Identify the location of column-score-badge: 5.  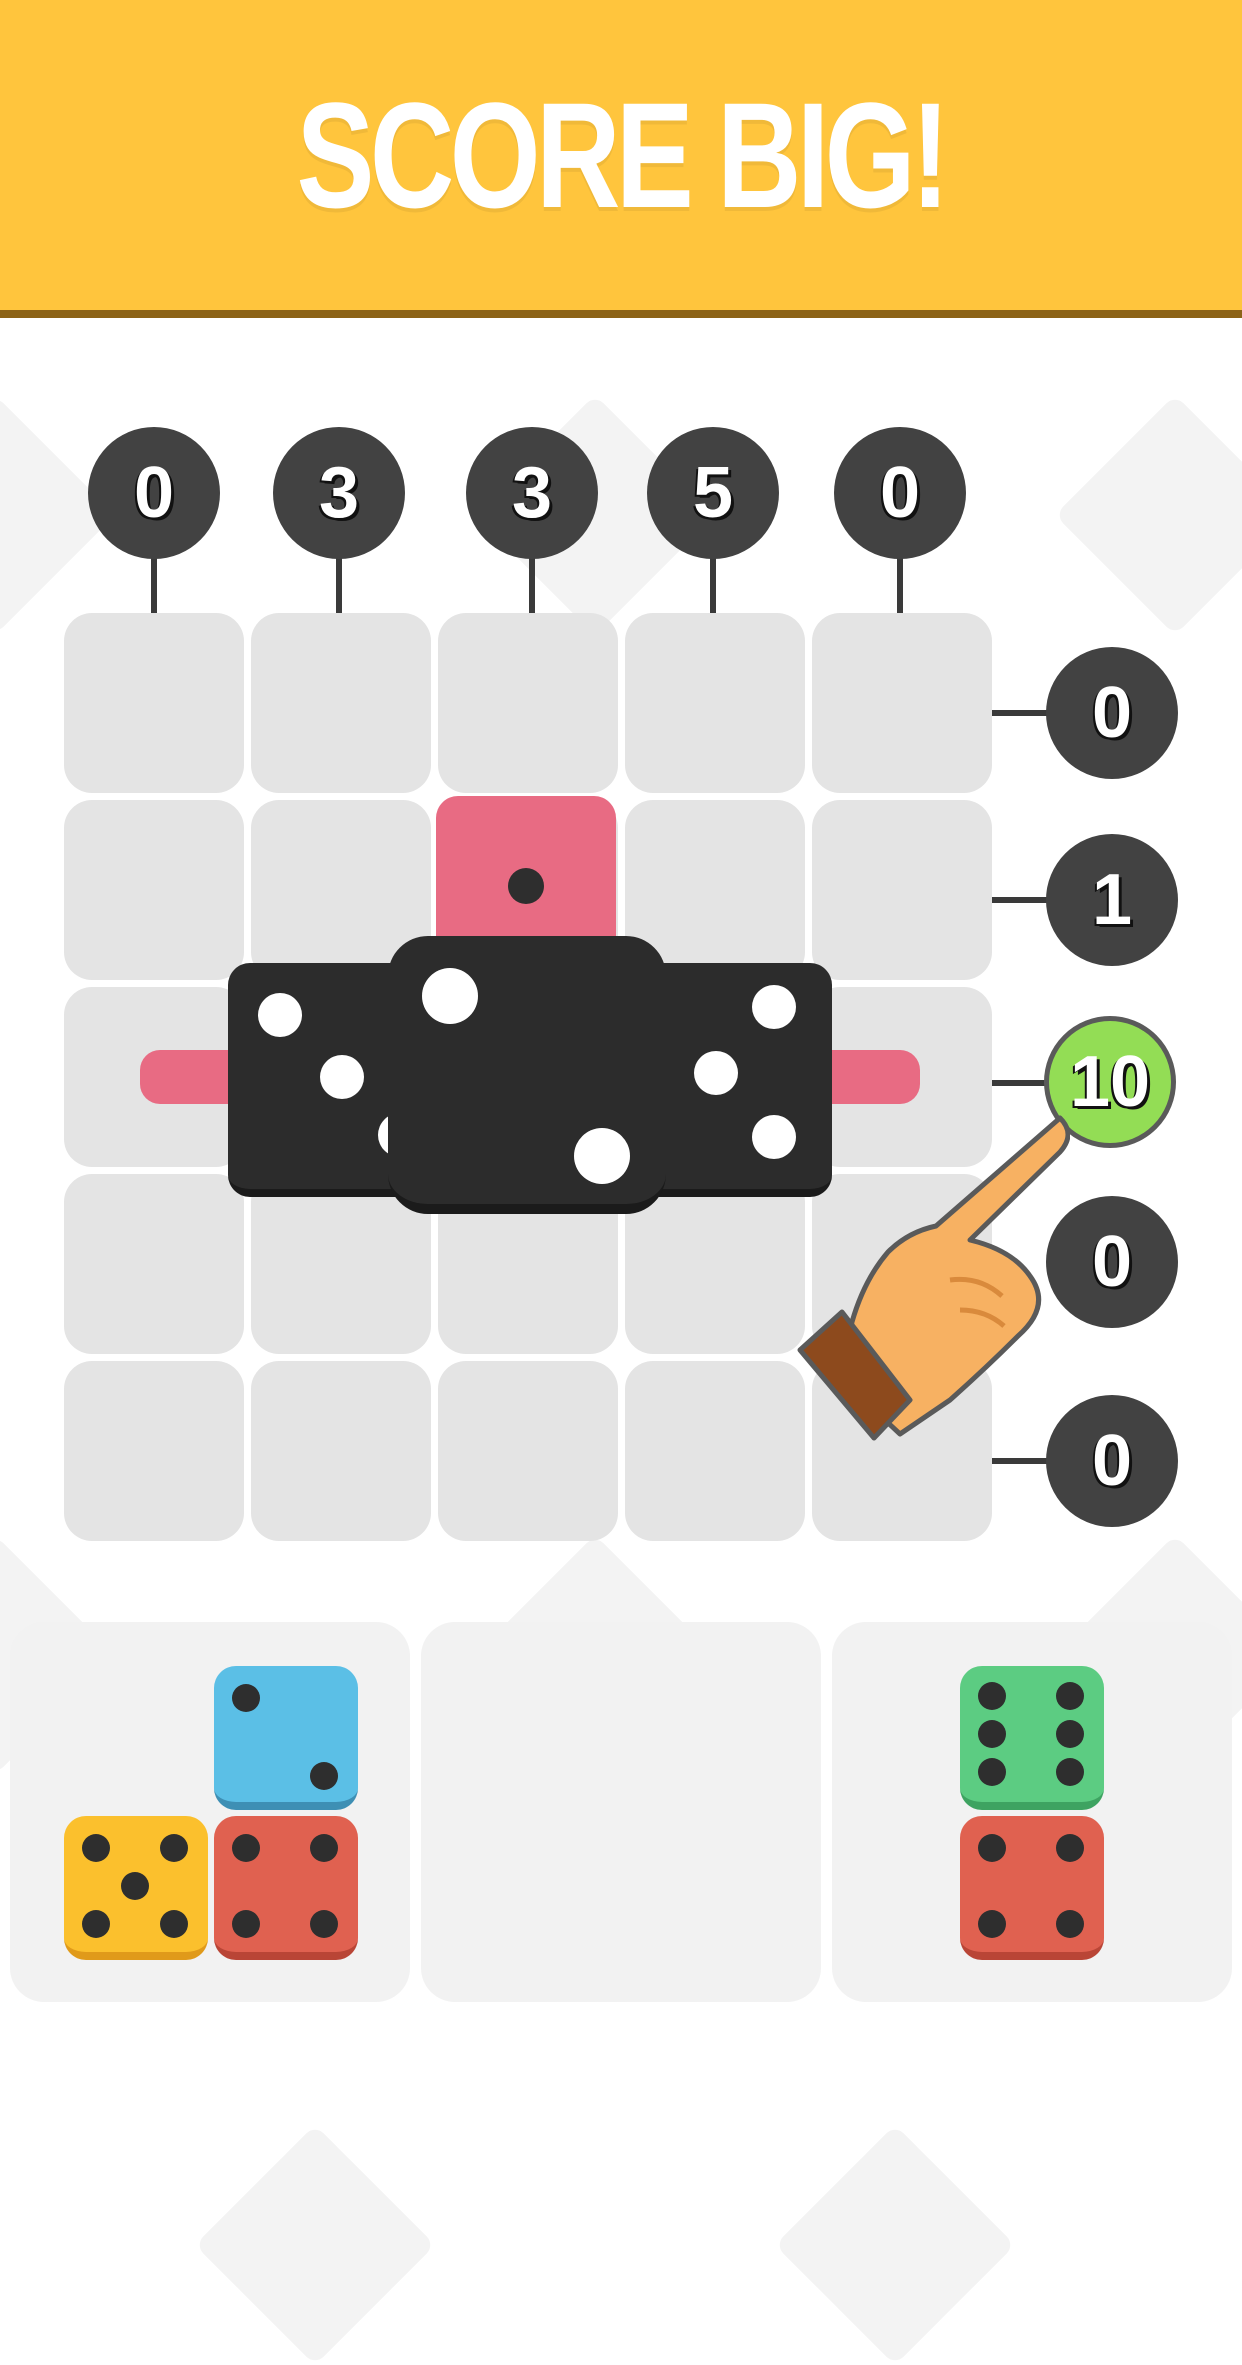
(713, 493).